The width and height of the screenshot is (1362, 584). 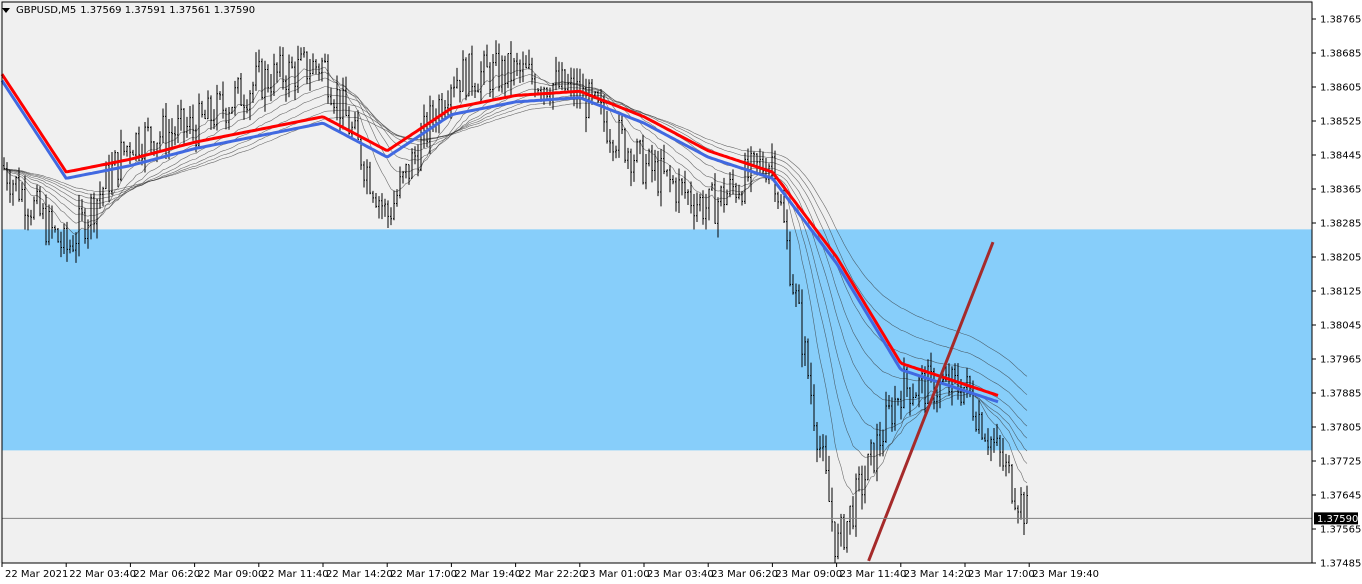 What do you see at coordinates (231, 574) in the screenshot?
I see `time-tick-label: 22 Mar 09:00` at bounding box center [231, 574].